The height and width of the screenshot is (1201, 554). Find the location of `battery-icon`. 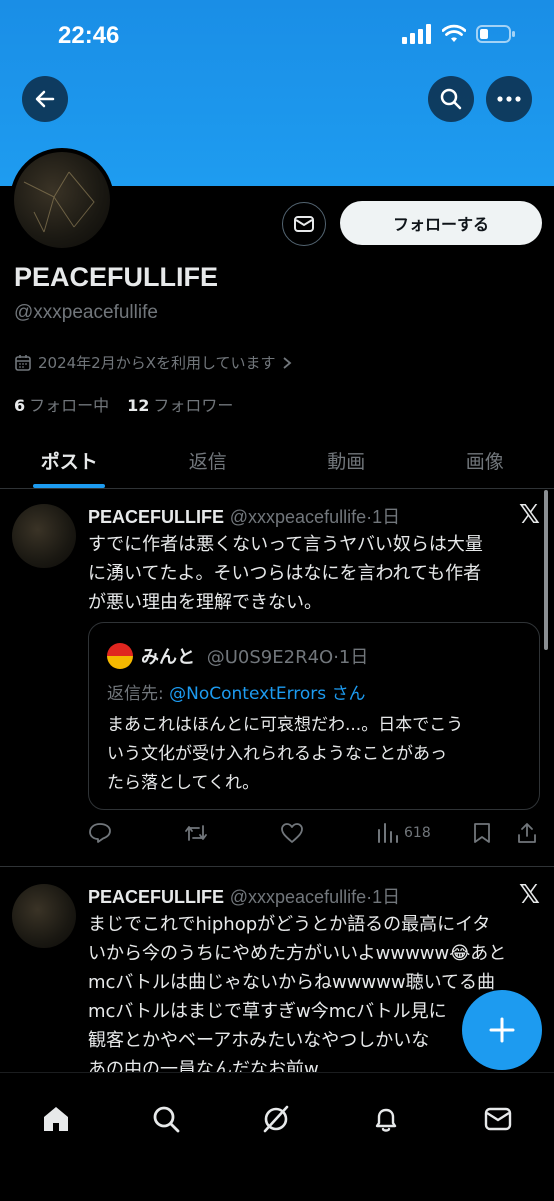

battery-icon is located at coordinates (496, 34).